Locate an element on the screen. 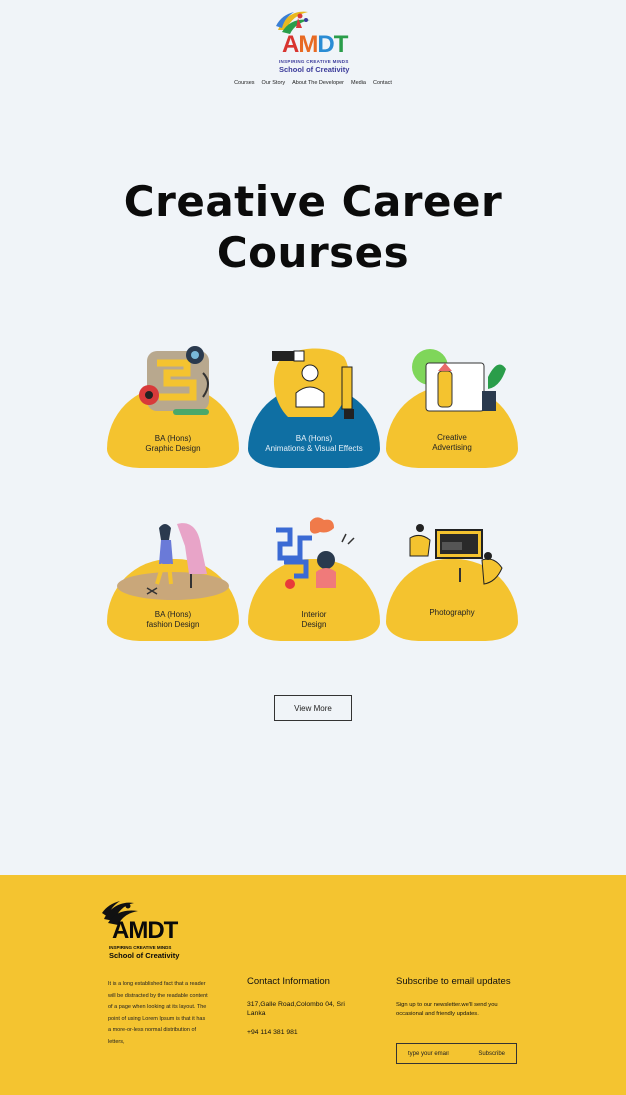 The image size is (626, 1095). course-line1: Photography is located at coordinates (452, 612).